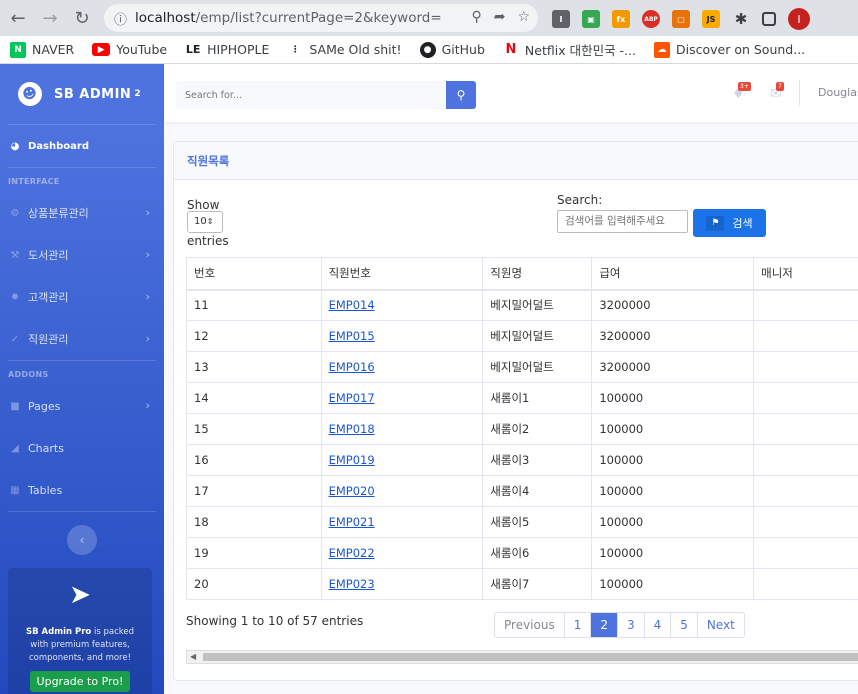 Image resolution: width=858 pixels, height=694 pixels. Describe the element at coordinates (352, 336) in the screenshot. I see `emp-id-link: EMP015` at that location.